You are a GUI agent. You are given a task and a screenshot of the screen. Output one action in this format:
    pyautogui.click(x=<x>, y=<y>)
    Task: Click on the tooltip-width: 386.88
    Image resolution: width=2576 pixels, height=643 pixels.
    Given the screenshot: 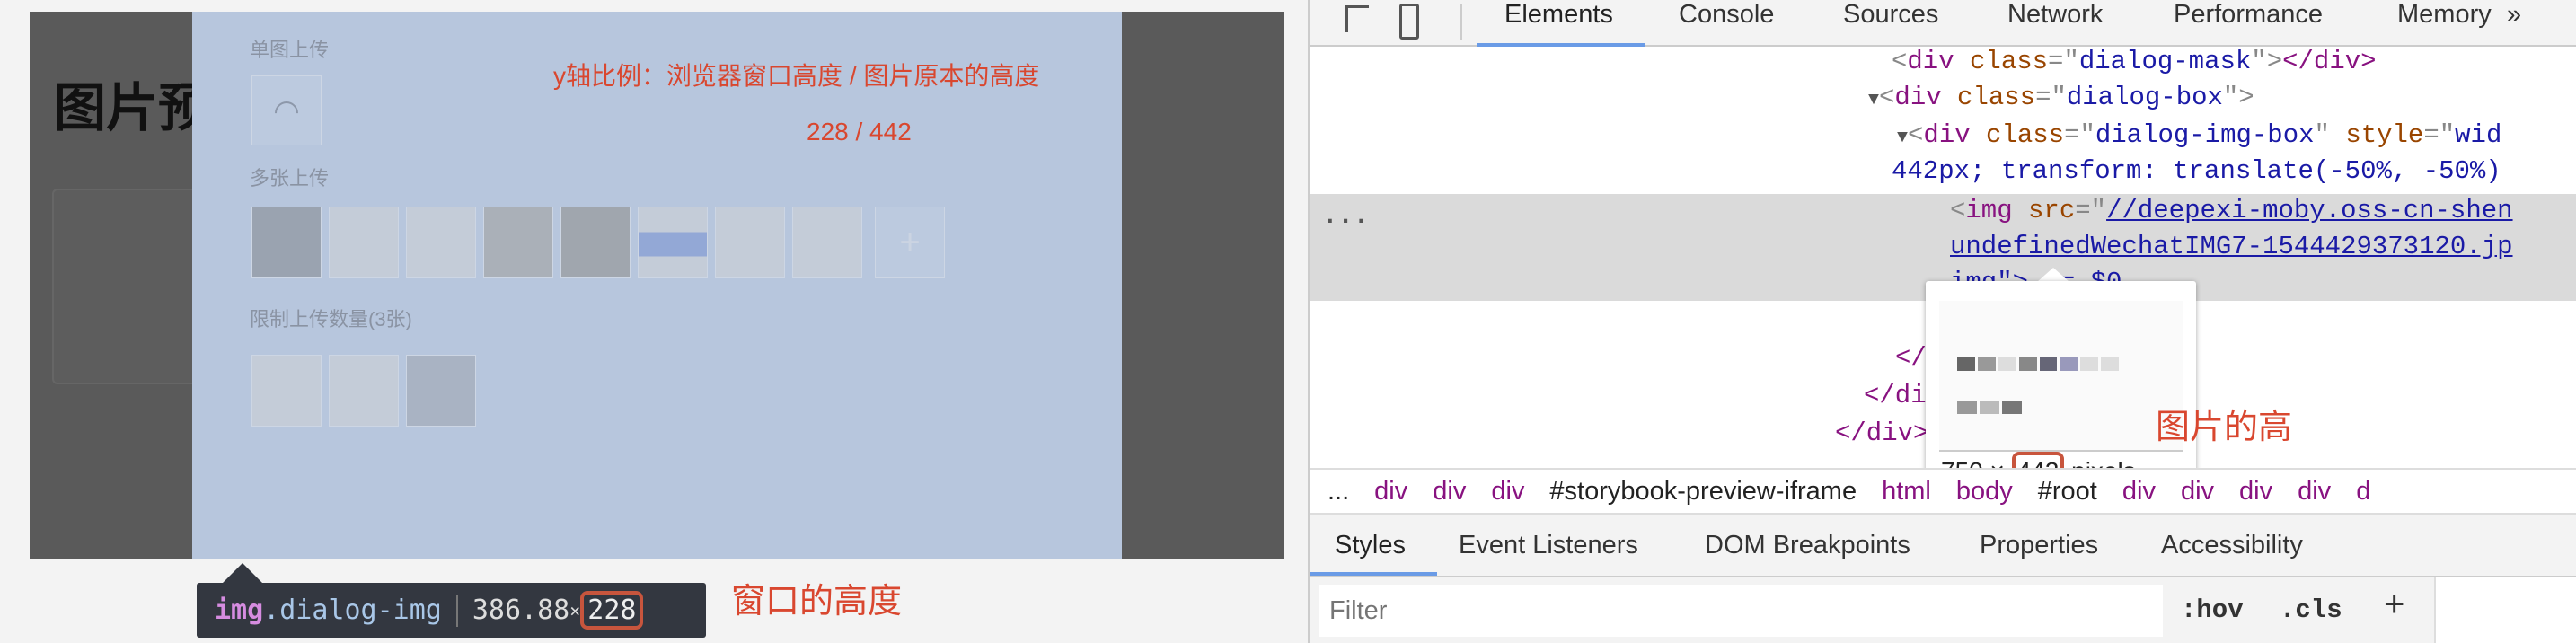 What is the action you would take?
    pyautogui.click(x=521, y=610)
    